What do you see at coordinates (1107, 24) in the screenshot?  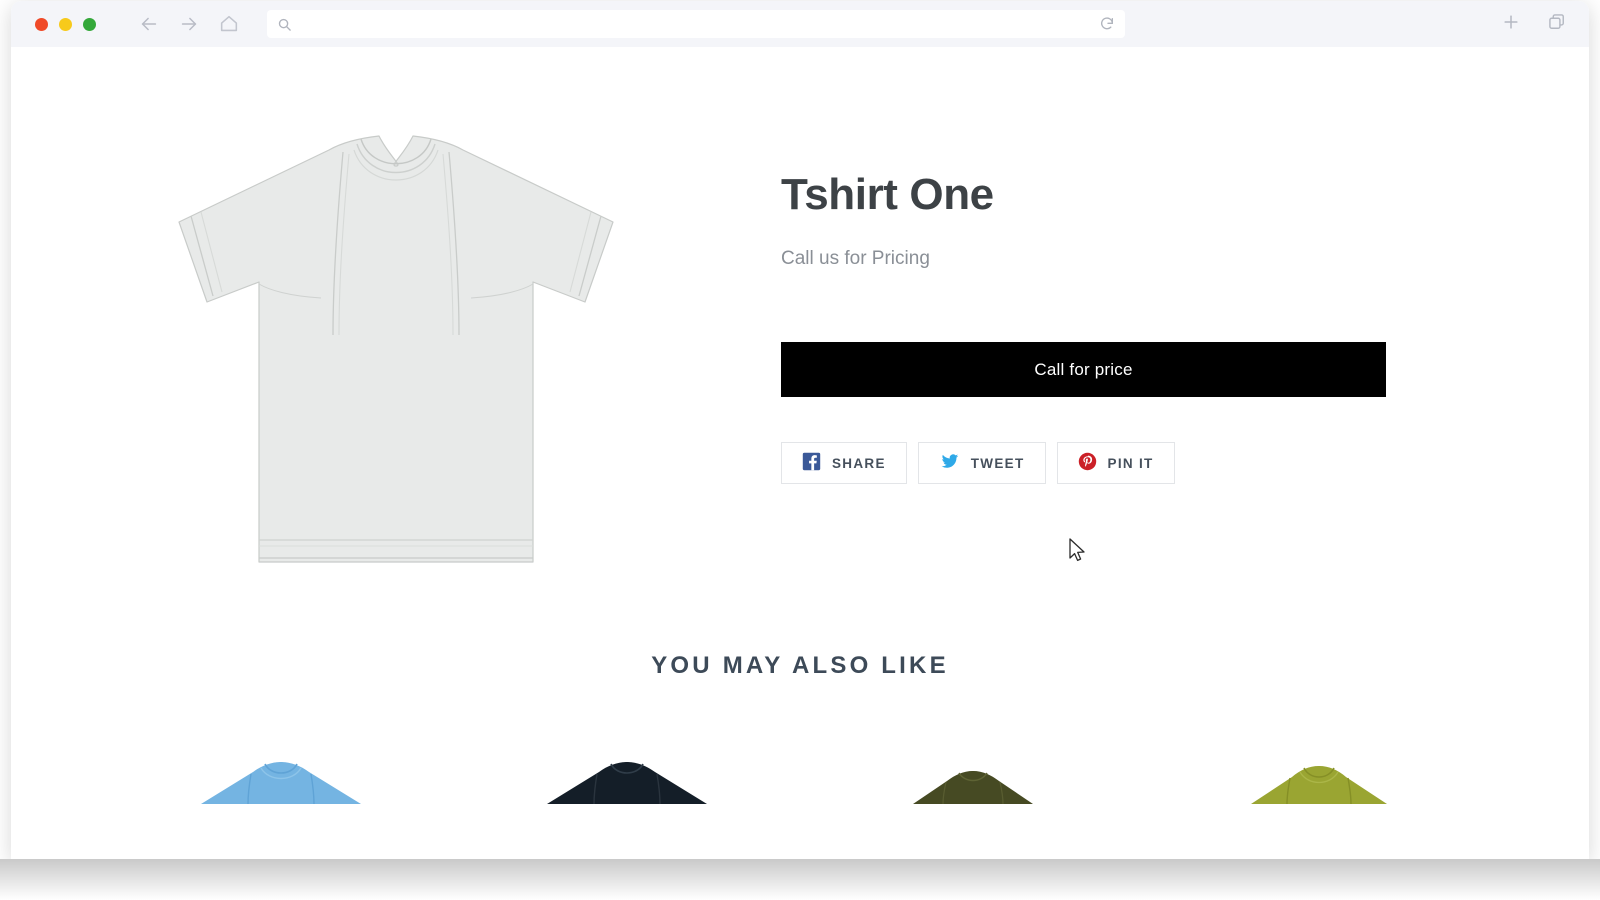 I see `reload-icon` at bounding box center [1107, 24].